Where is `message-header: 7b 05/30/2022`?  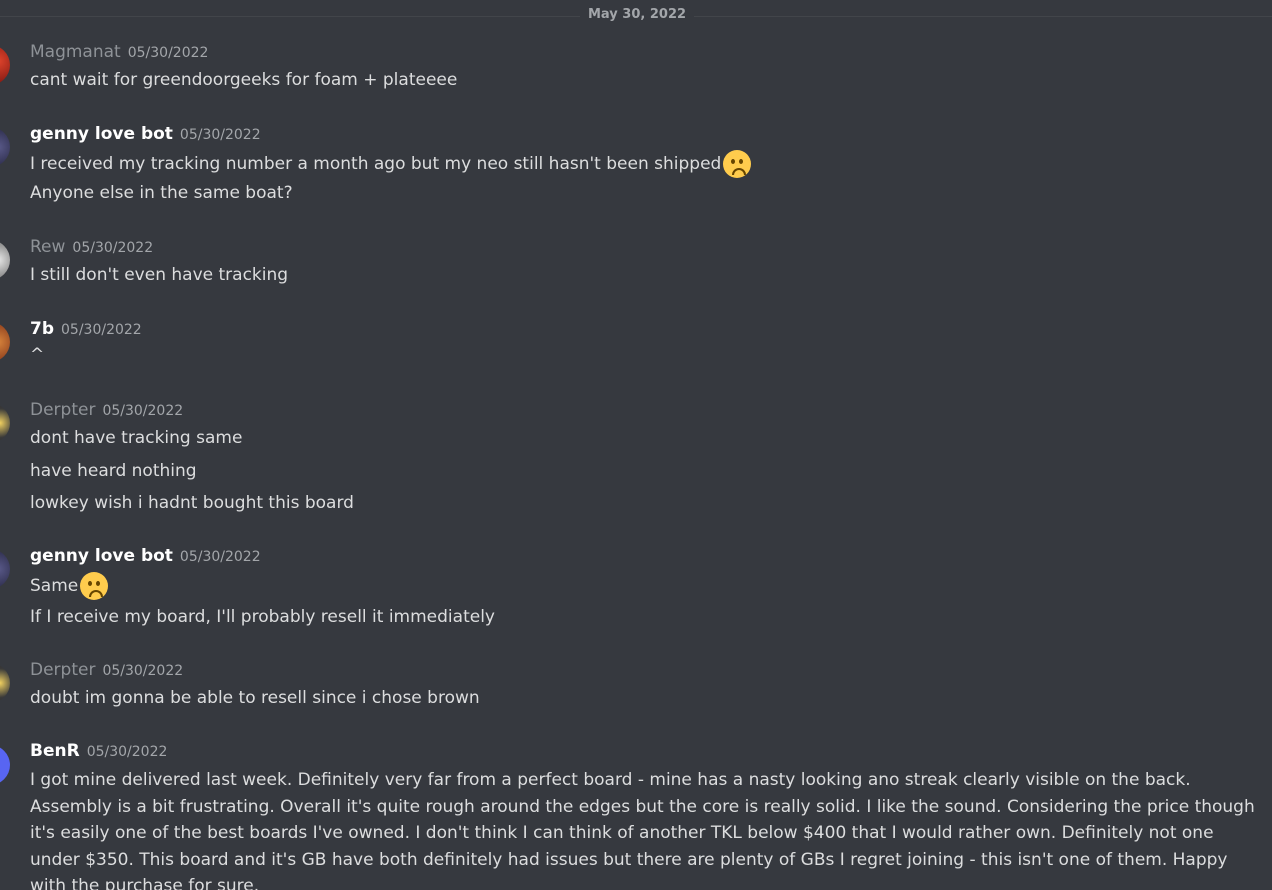
message-header: 7b 05/30/2022 is located at coordinates (86, 329).